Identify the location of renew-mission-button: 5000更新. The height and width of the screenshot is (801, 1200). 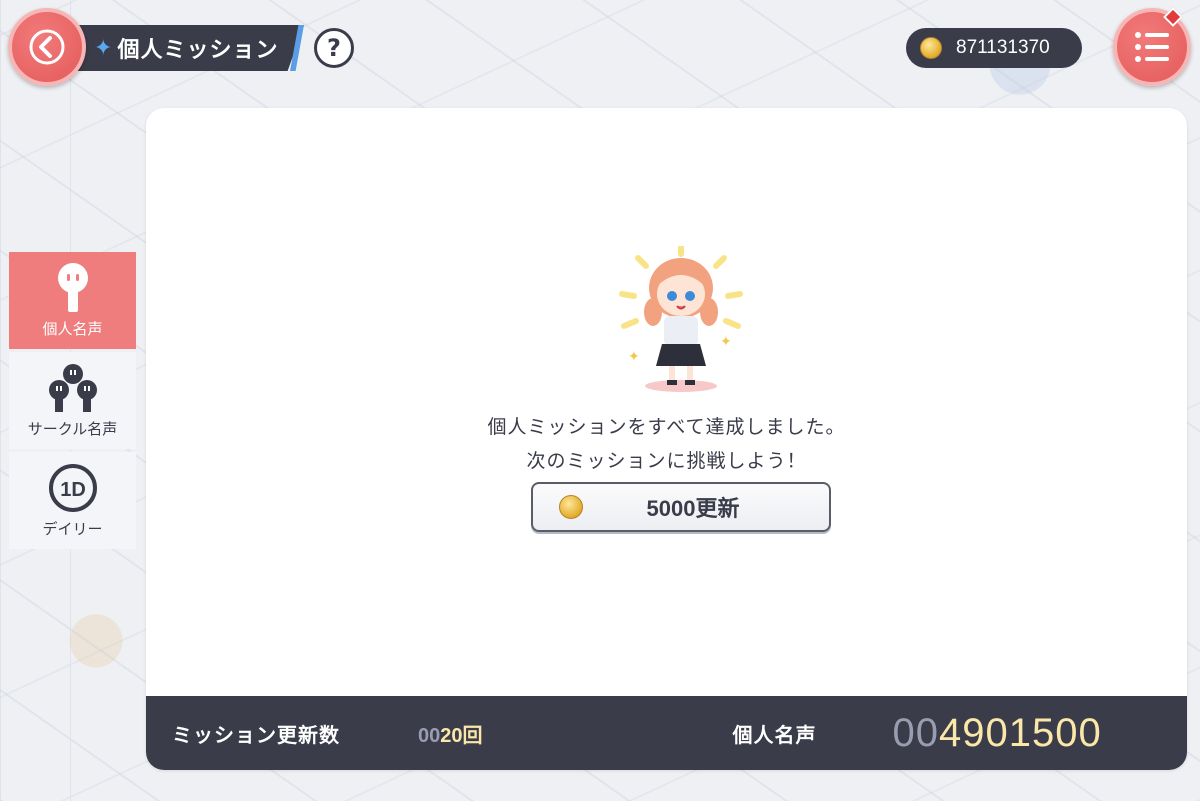
(681, 507).